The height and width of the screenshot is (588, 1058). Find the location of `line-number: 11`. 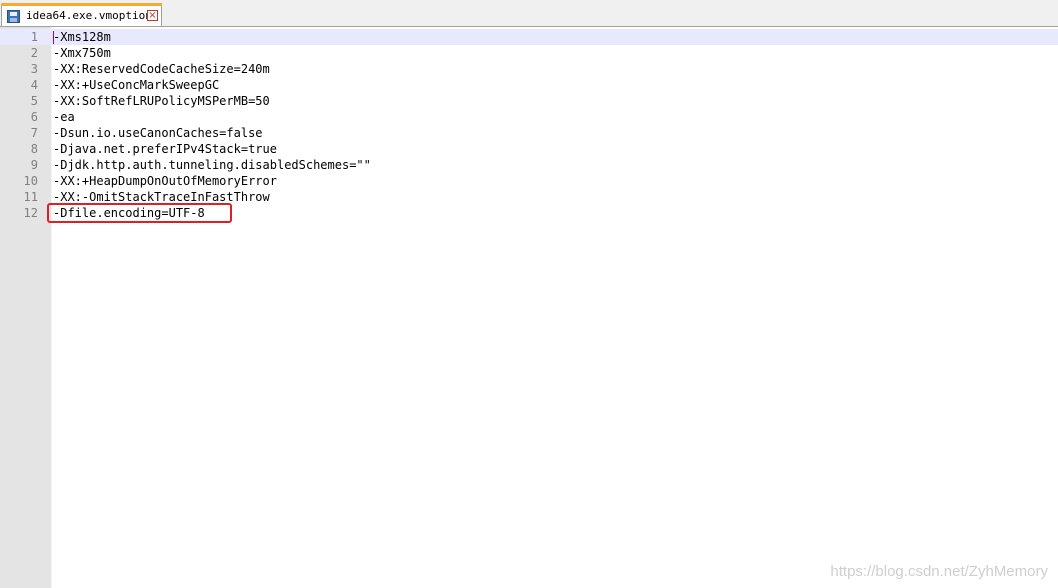

line-number: 11 is located at coordinates (30, 197).